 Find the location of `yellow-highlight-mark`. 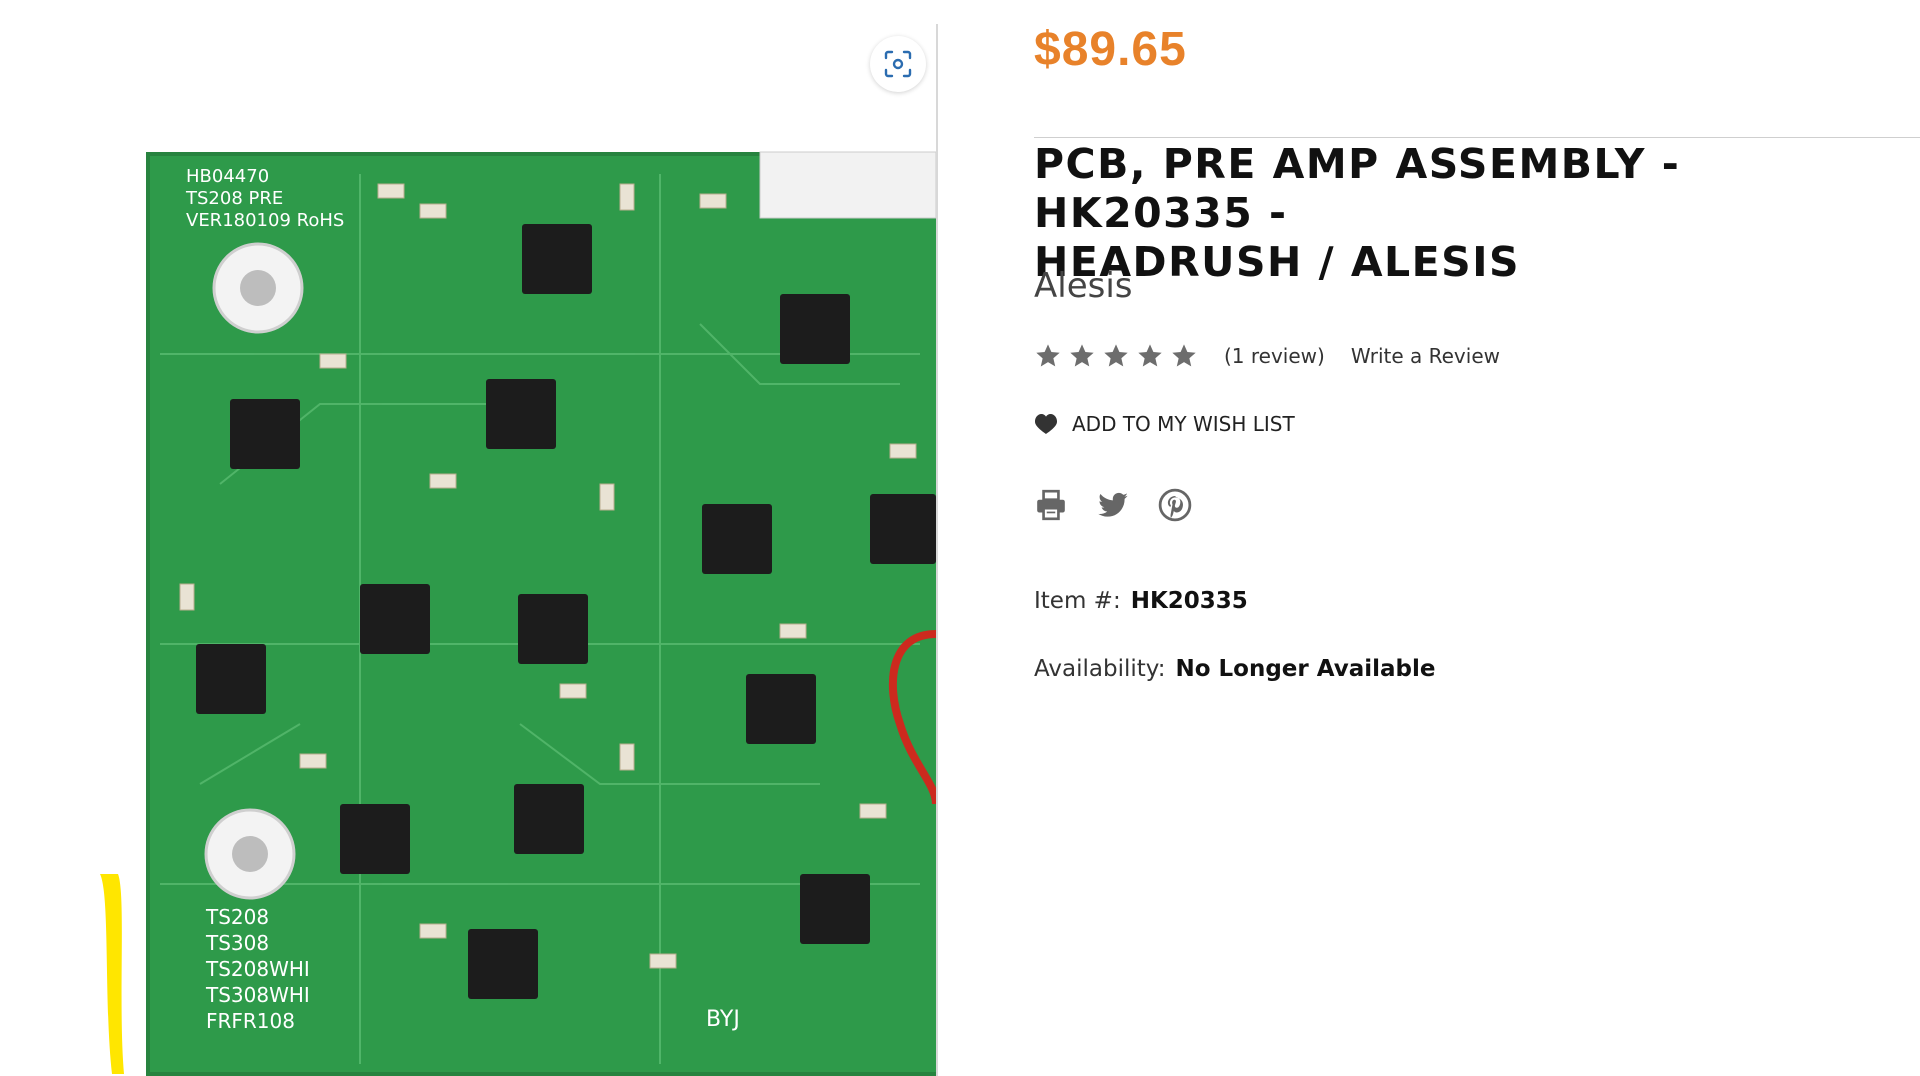

yellow-highlight-mark is located at coordinates (112, 974).